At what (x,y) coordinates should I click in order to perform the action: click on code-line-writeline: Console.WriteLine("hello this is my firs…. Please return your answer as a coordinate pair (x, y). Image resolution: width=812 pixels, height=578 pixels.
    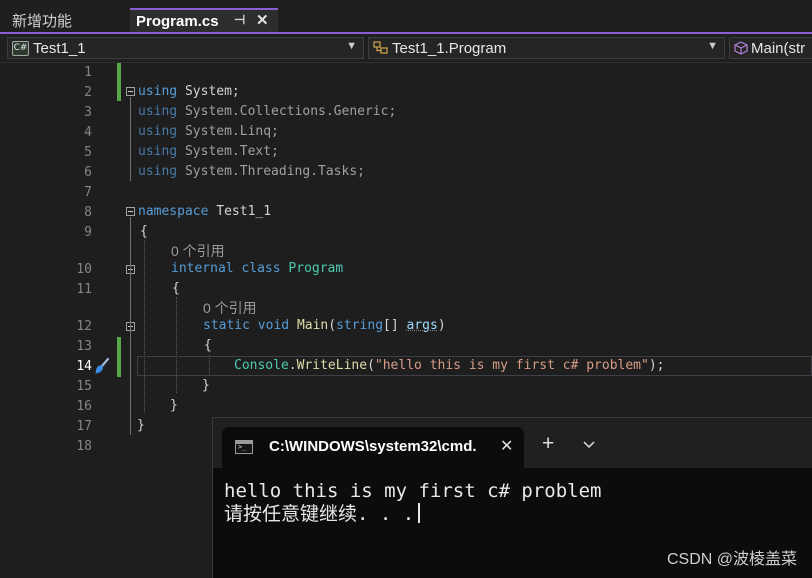
    Looking at the image, I should click on (449, 366).